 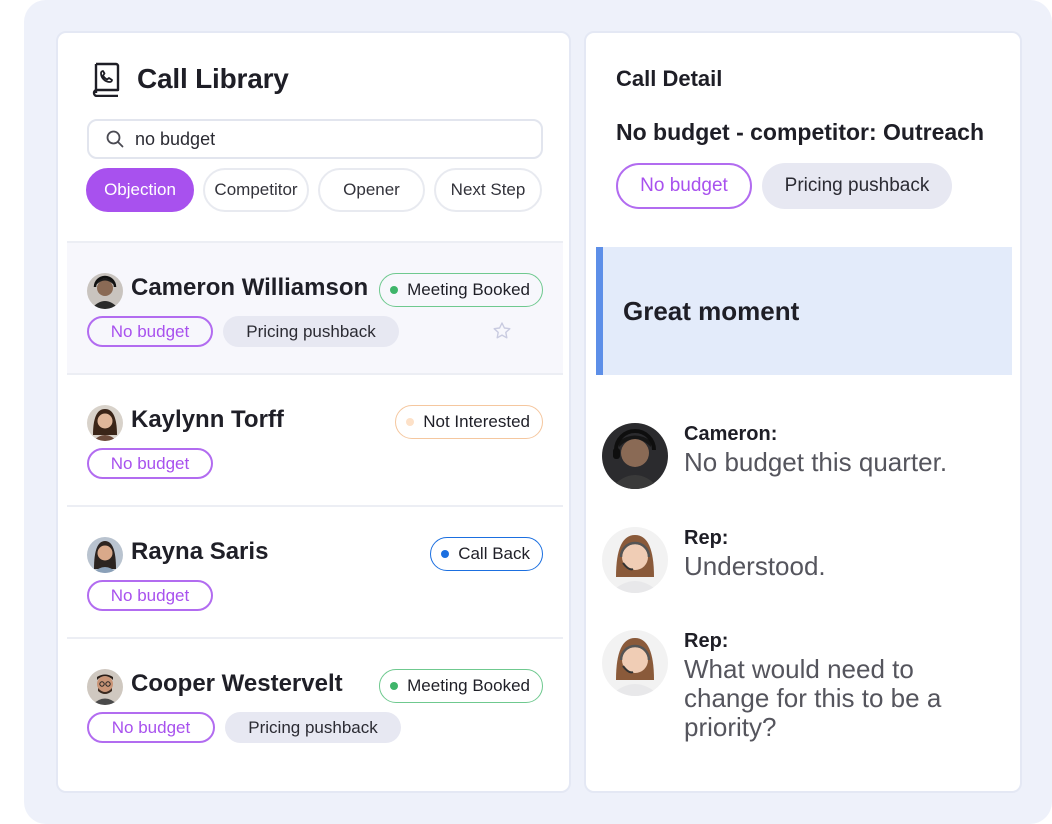 What do you see at coordinates (488, 190) in the screenshot?
I see `filter-chip-next-step: Next Step` at bounding box center [488, 190].